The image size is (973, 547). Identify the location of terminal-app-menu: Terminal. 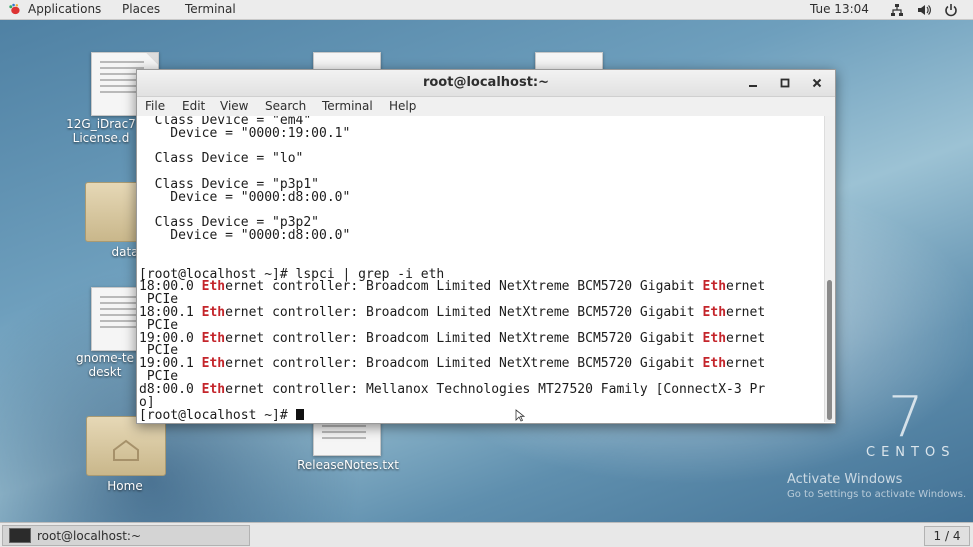
(210, 9).